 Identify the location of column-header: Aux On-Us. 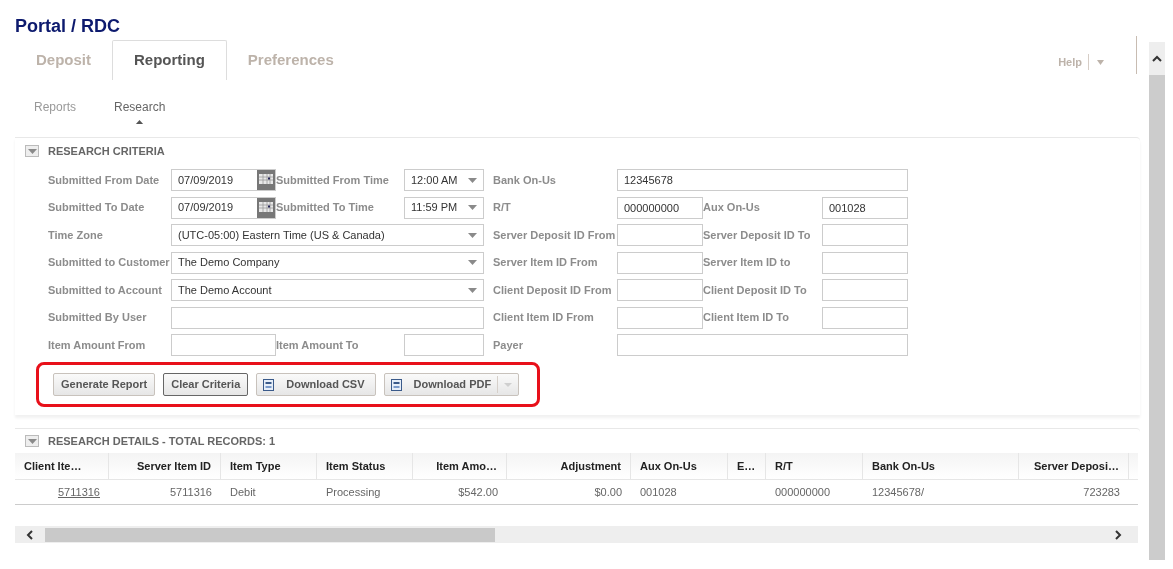
(679, 466).